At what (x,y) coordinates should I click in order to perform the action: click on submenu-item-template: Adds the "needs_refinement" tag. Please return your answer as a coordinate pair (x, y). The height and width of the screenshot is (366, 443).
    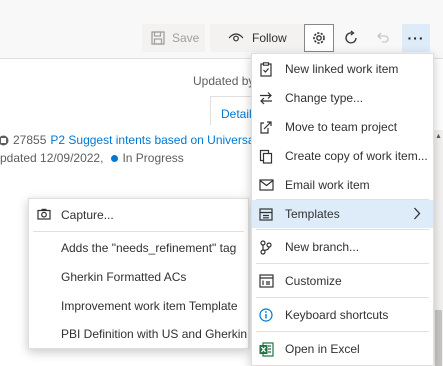
    Looking at the image, I should click on (138, 248).